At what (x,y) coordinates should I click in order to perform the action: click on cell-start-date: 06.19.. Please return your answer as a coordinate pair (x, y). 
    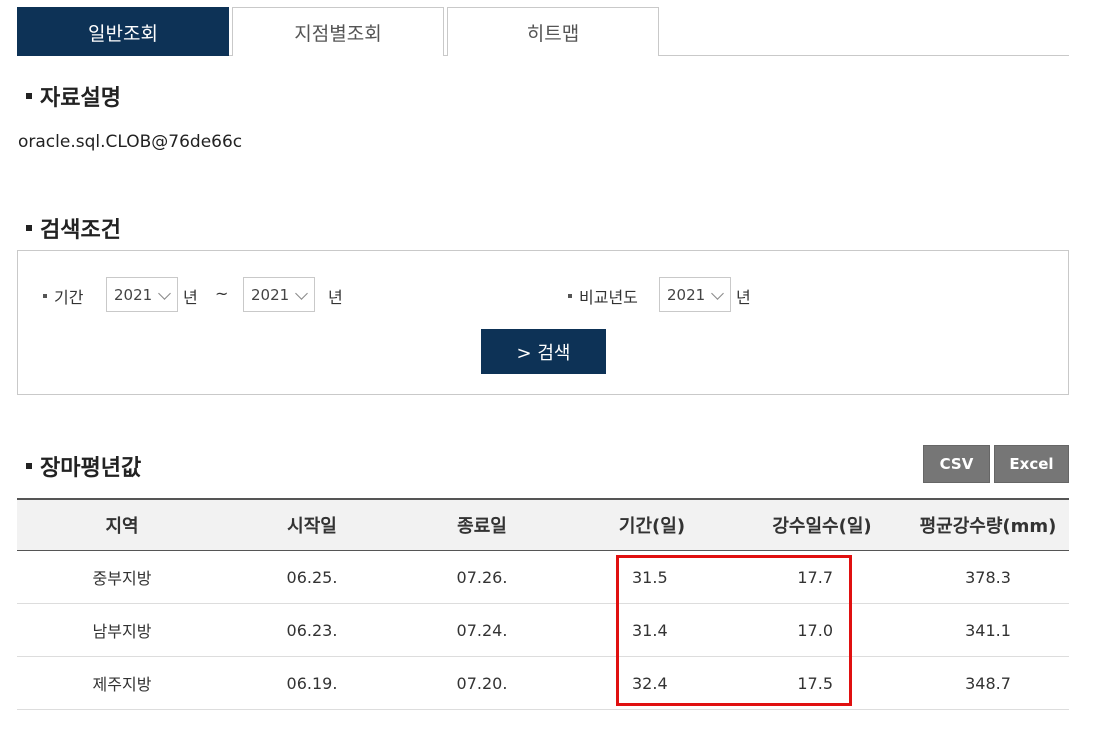
    Looking at the image, I should click on (312, 683).